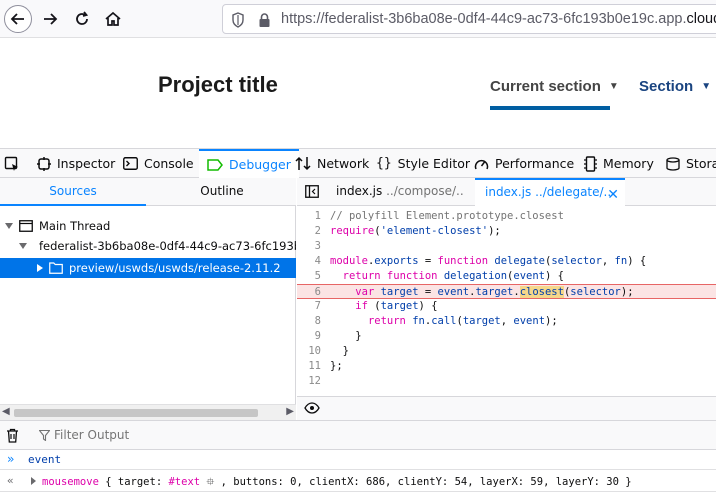 The height and width of the screenshot is (503, 716). I want to click on tab-storage: Storag, so click(691, 163).